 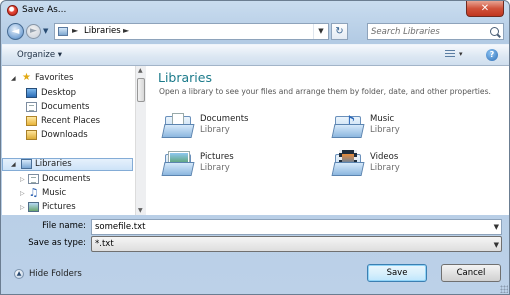 I want to click on library-name: Music, so click(x=382, y=119).